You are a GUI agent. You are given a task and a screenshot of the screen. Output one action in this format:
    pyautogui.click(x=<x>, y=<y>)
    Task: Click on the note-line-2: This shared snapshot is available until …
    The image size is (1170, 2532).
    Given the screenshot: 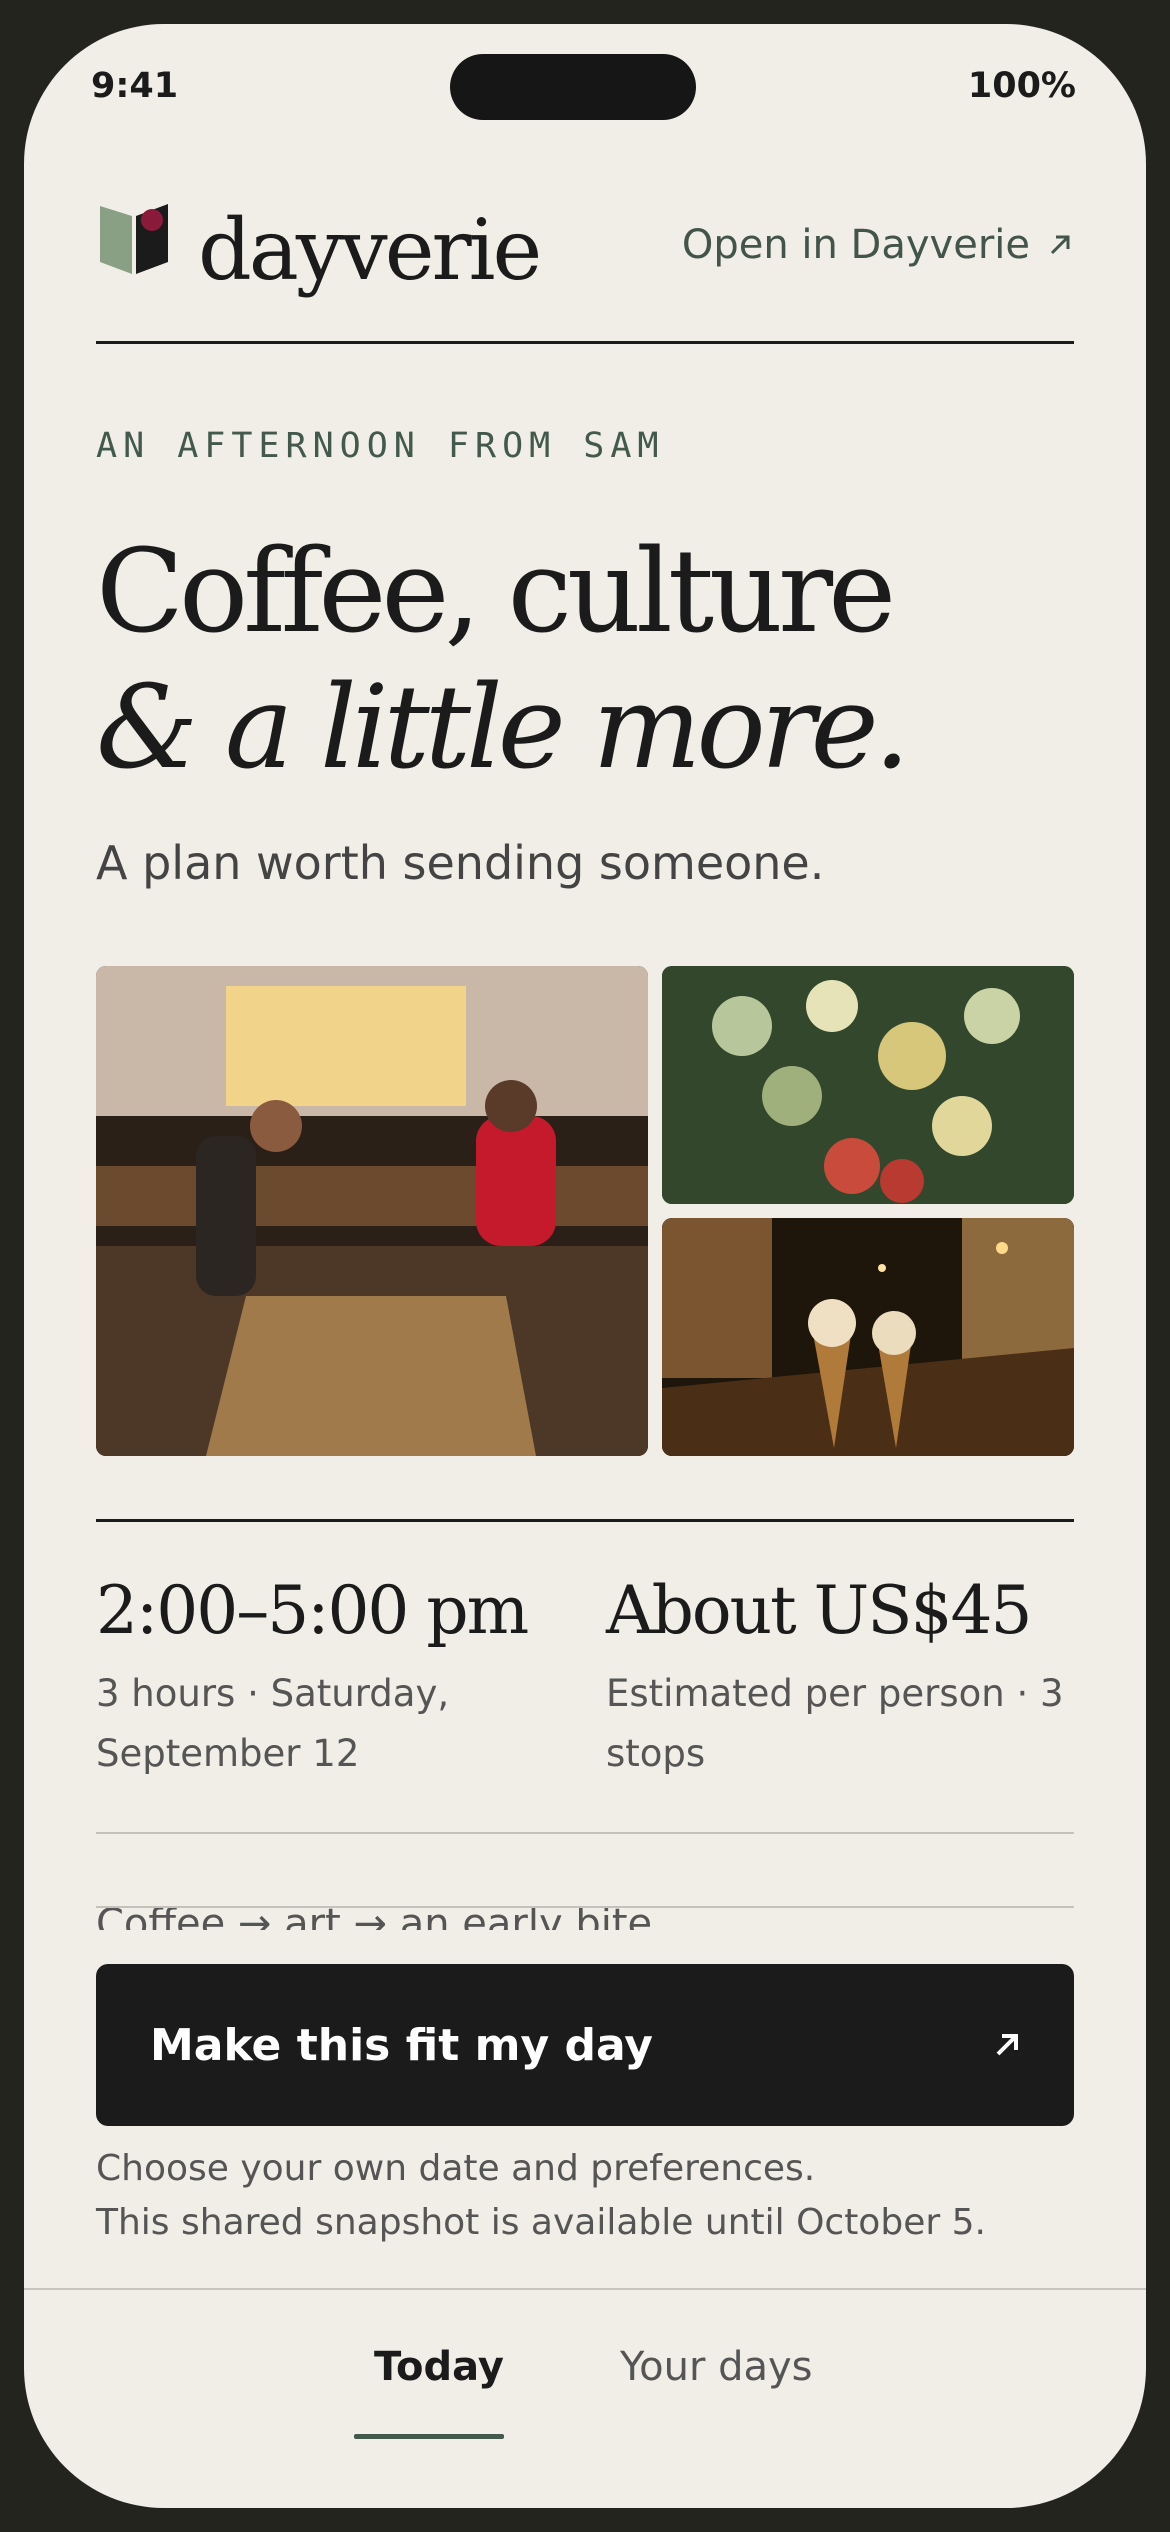 What is the action you would take?
    pyautogui.click(x=541, y=2222)
    